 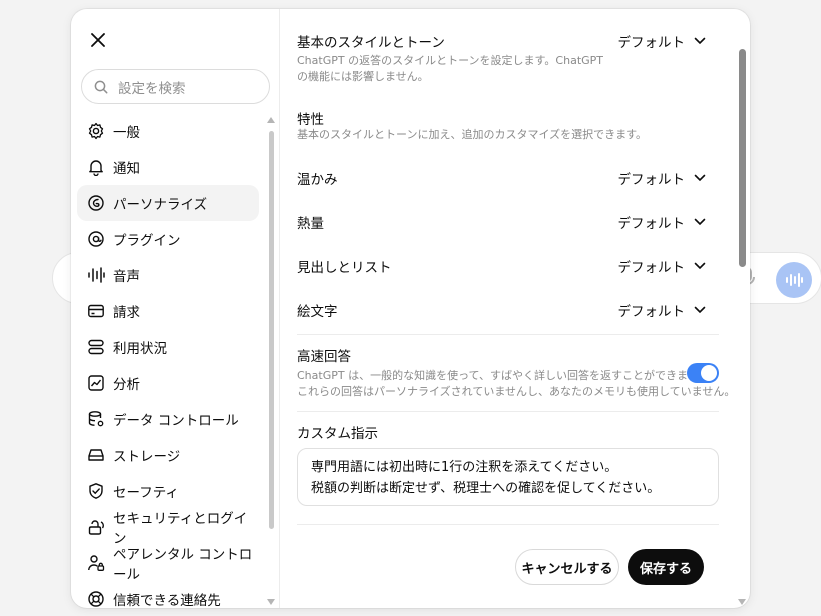 I want to click on sidebar-item-general: 一般, so click(x=168, y=131).